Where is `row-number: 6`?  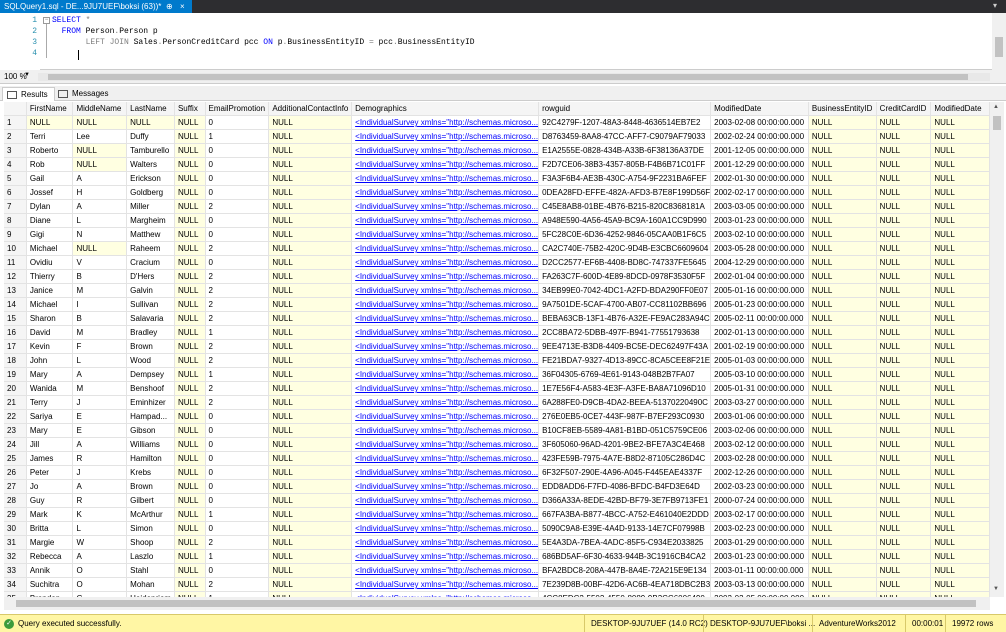 row-number: 6 is located at coordinates (15, 193).